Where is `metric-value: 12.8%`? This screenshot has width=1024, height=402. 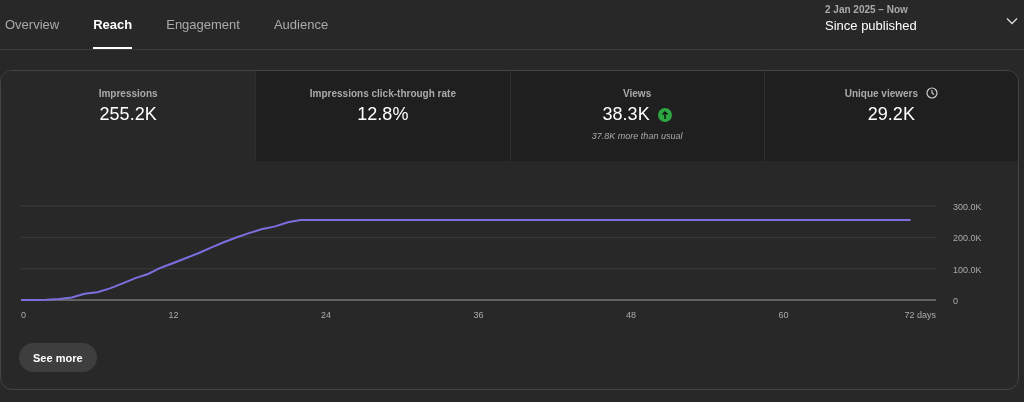
metric-value: 12.8% is located at coordinates (383, 114).